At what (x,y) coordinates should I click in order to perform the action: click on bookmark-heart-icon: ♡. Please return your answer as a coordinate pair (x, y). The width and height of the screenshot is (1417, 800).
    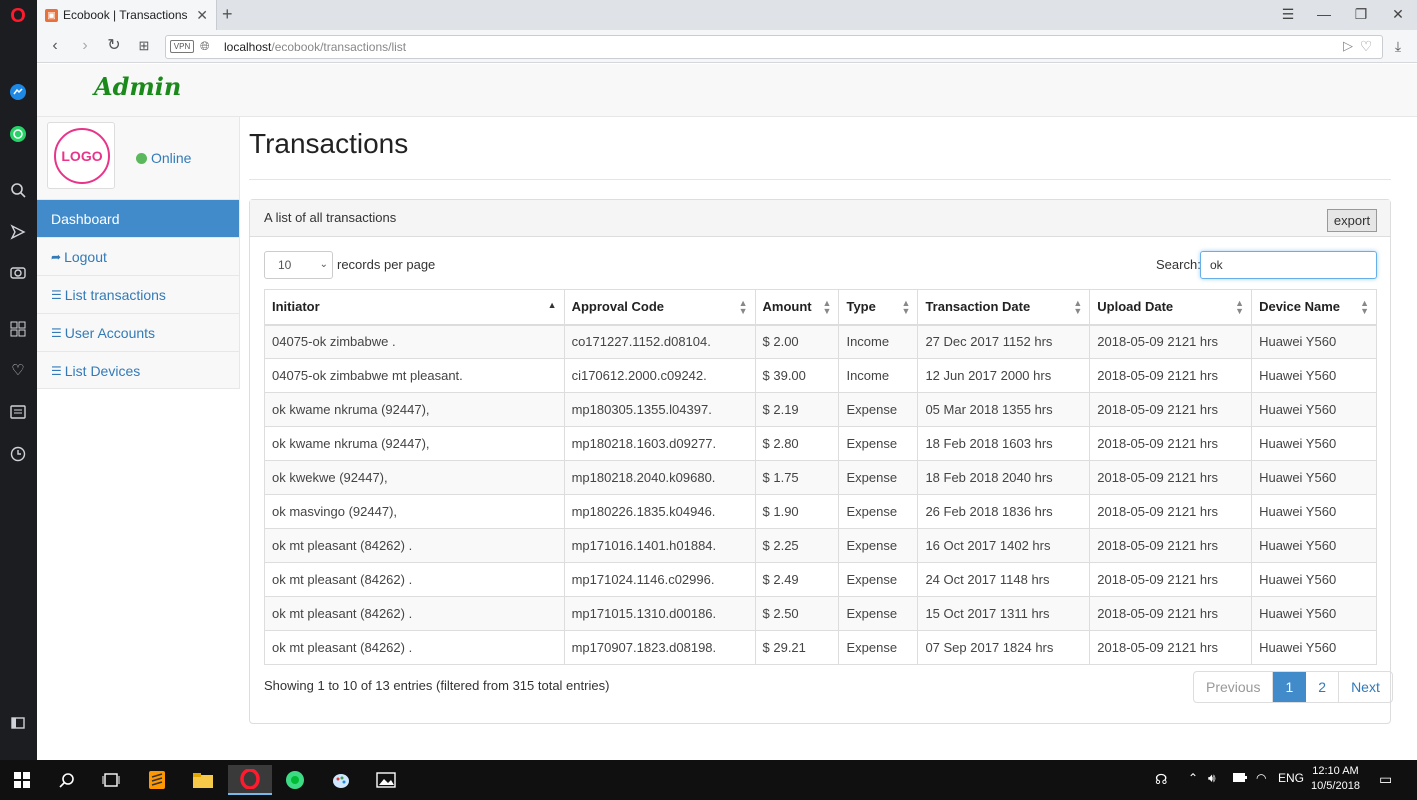
    Looking at the image, I should click on (1366, 46).